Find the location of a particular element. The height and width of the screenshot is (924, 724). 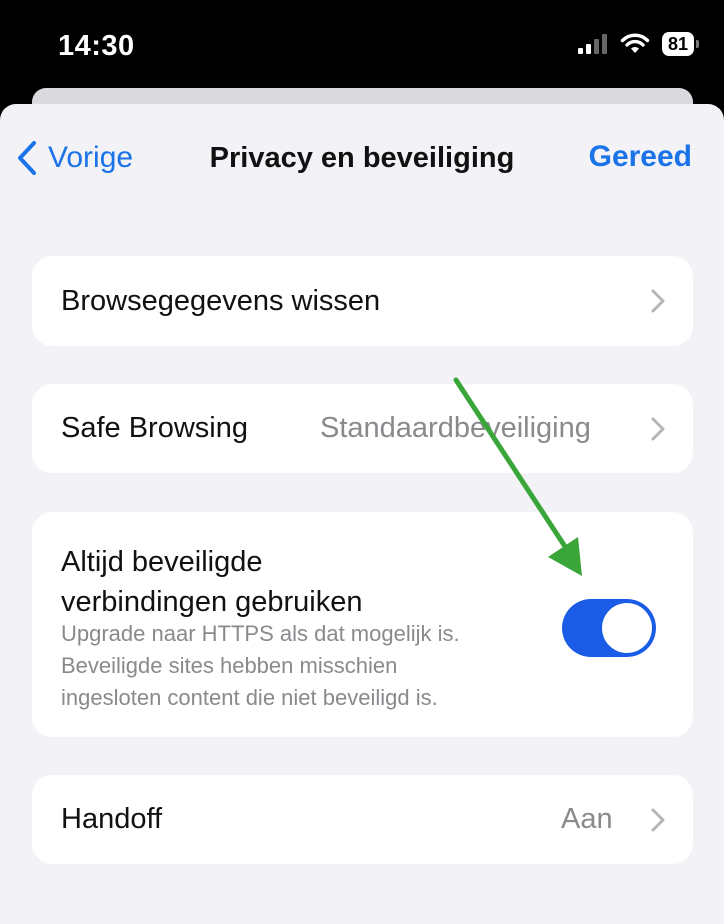

done-button: Gereed is located at coordinates (640, 157).